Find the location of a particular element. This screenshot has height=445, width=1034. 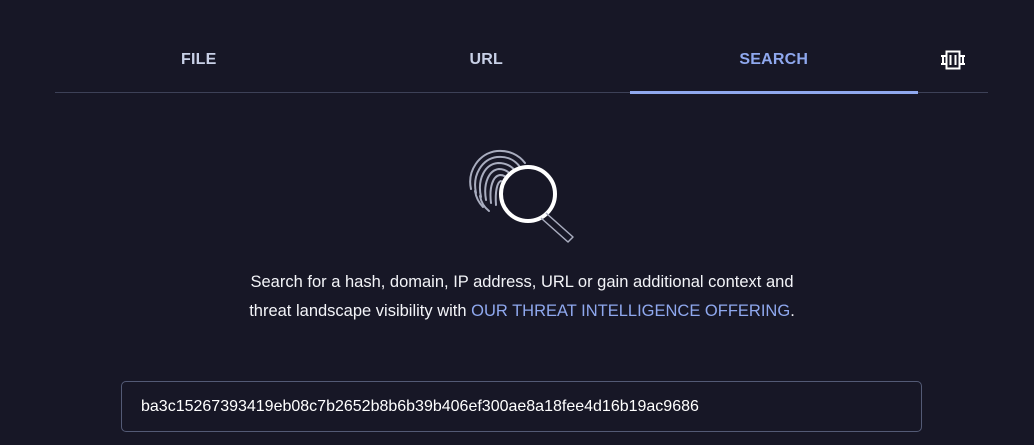

hero-illustration is located at coordinates (520, 195).